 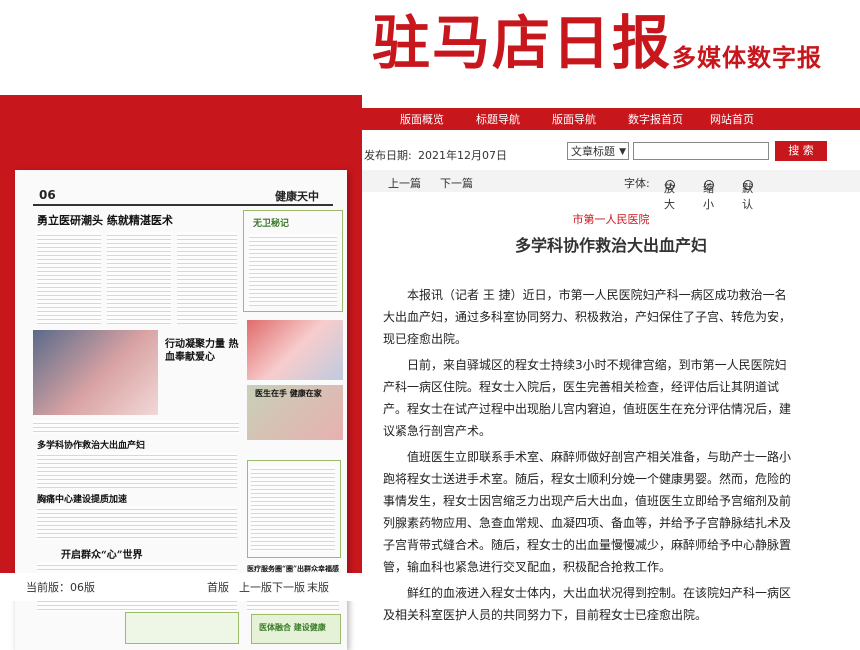 What do you see at coordinates (611, 190) in the screenshot?
I see `article-toolbar: 上一篇 下一篇 字体: 放大 + 缩小 − 默认` at bounding box center [611, 190].